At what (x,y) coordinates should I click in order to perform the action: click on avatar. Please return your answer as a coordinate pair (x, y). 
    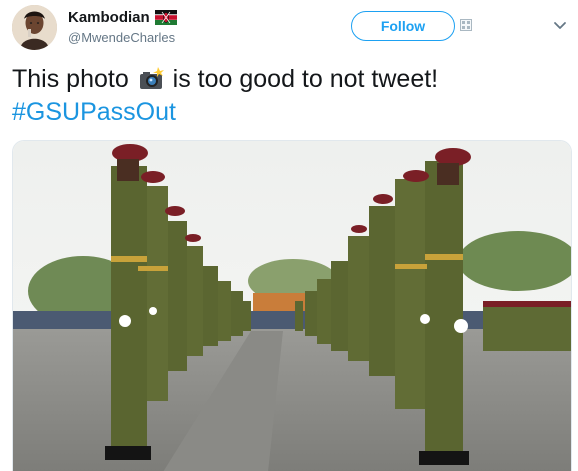
    Looking at the image, I should click on (34, 27).